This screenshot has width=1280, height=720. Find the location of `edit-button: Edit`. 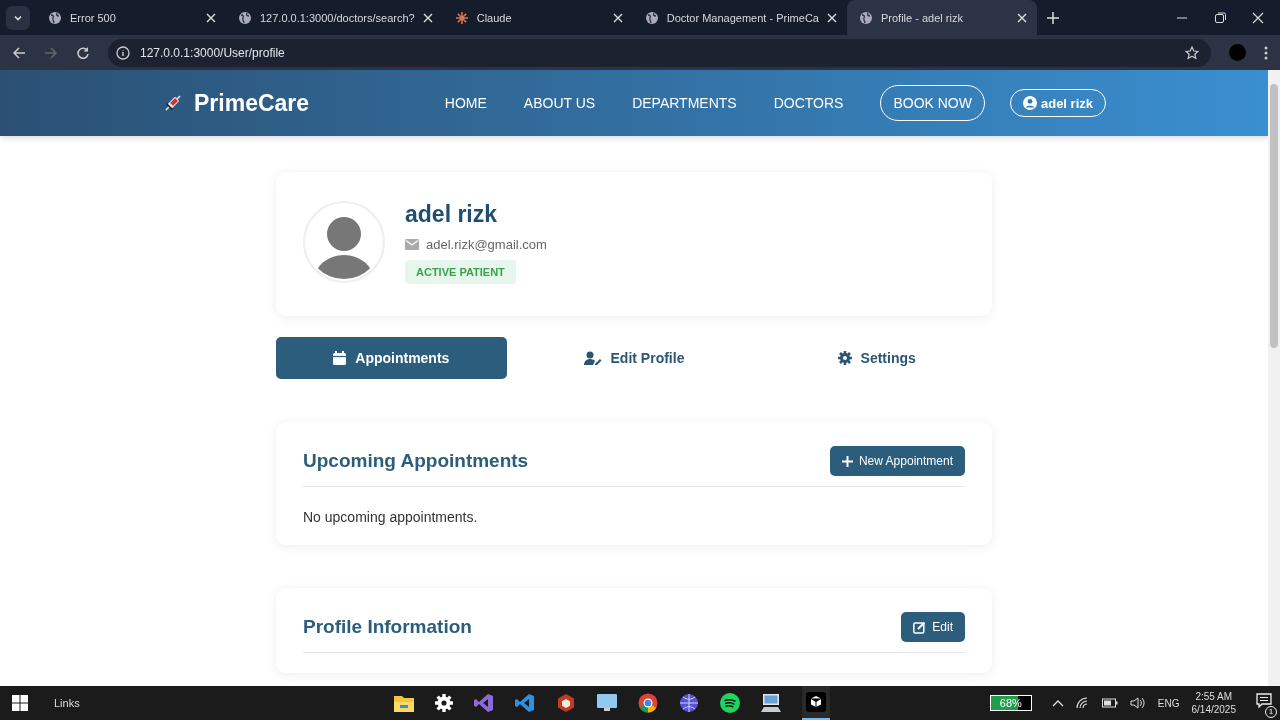

edit-button: Edit is located at coordinates (933, 627).